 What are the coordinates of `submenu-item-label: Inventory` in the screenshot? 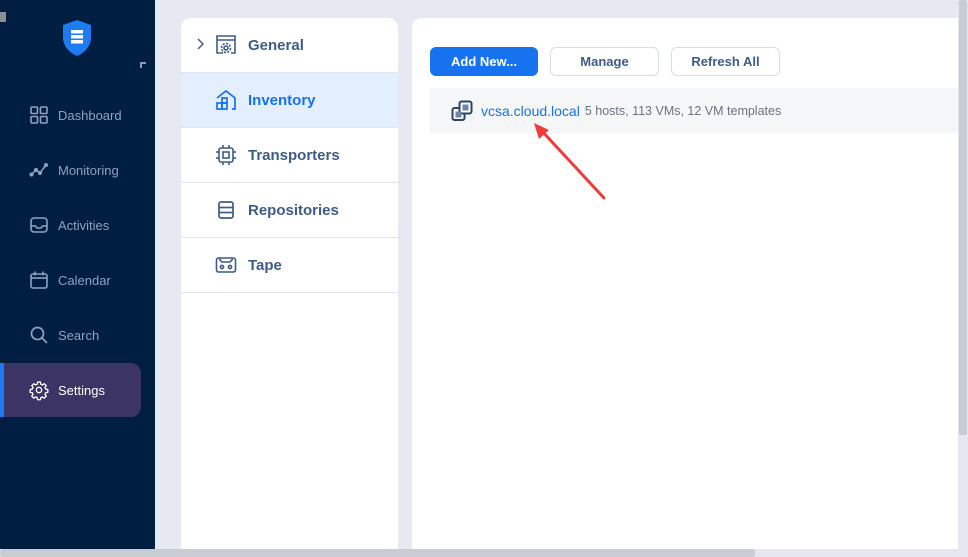 It's located at (282, 100).